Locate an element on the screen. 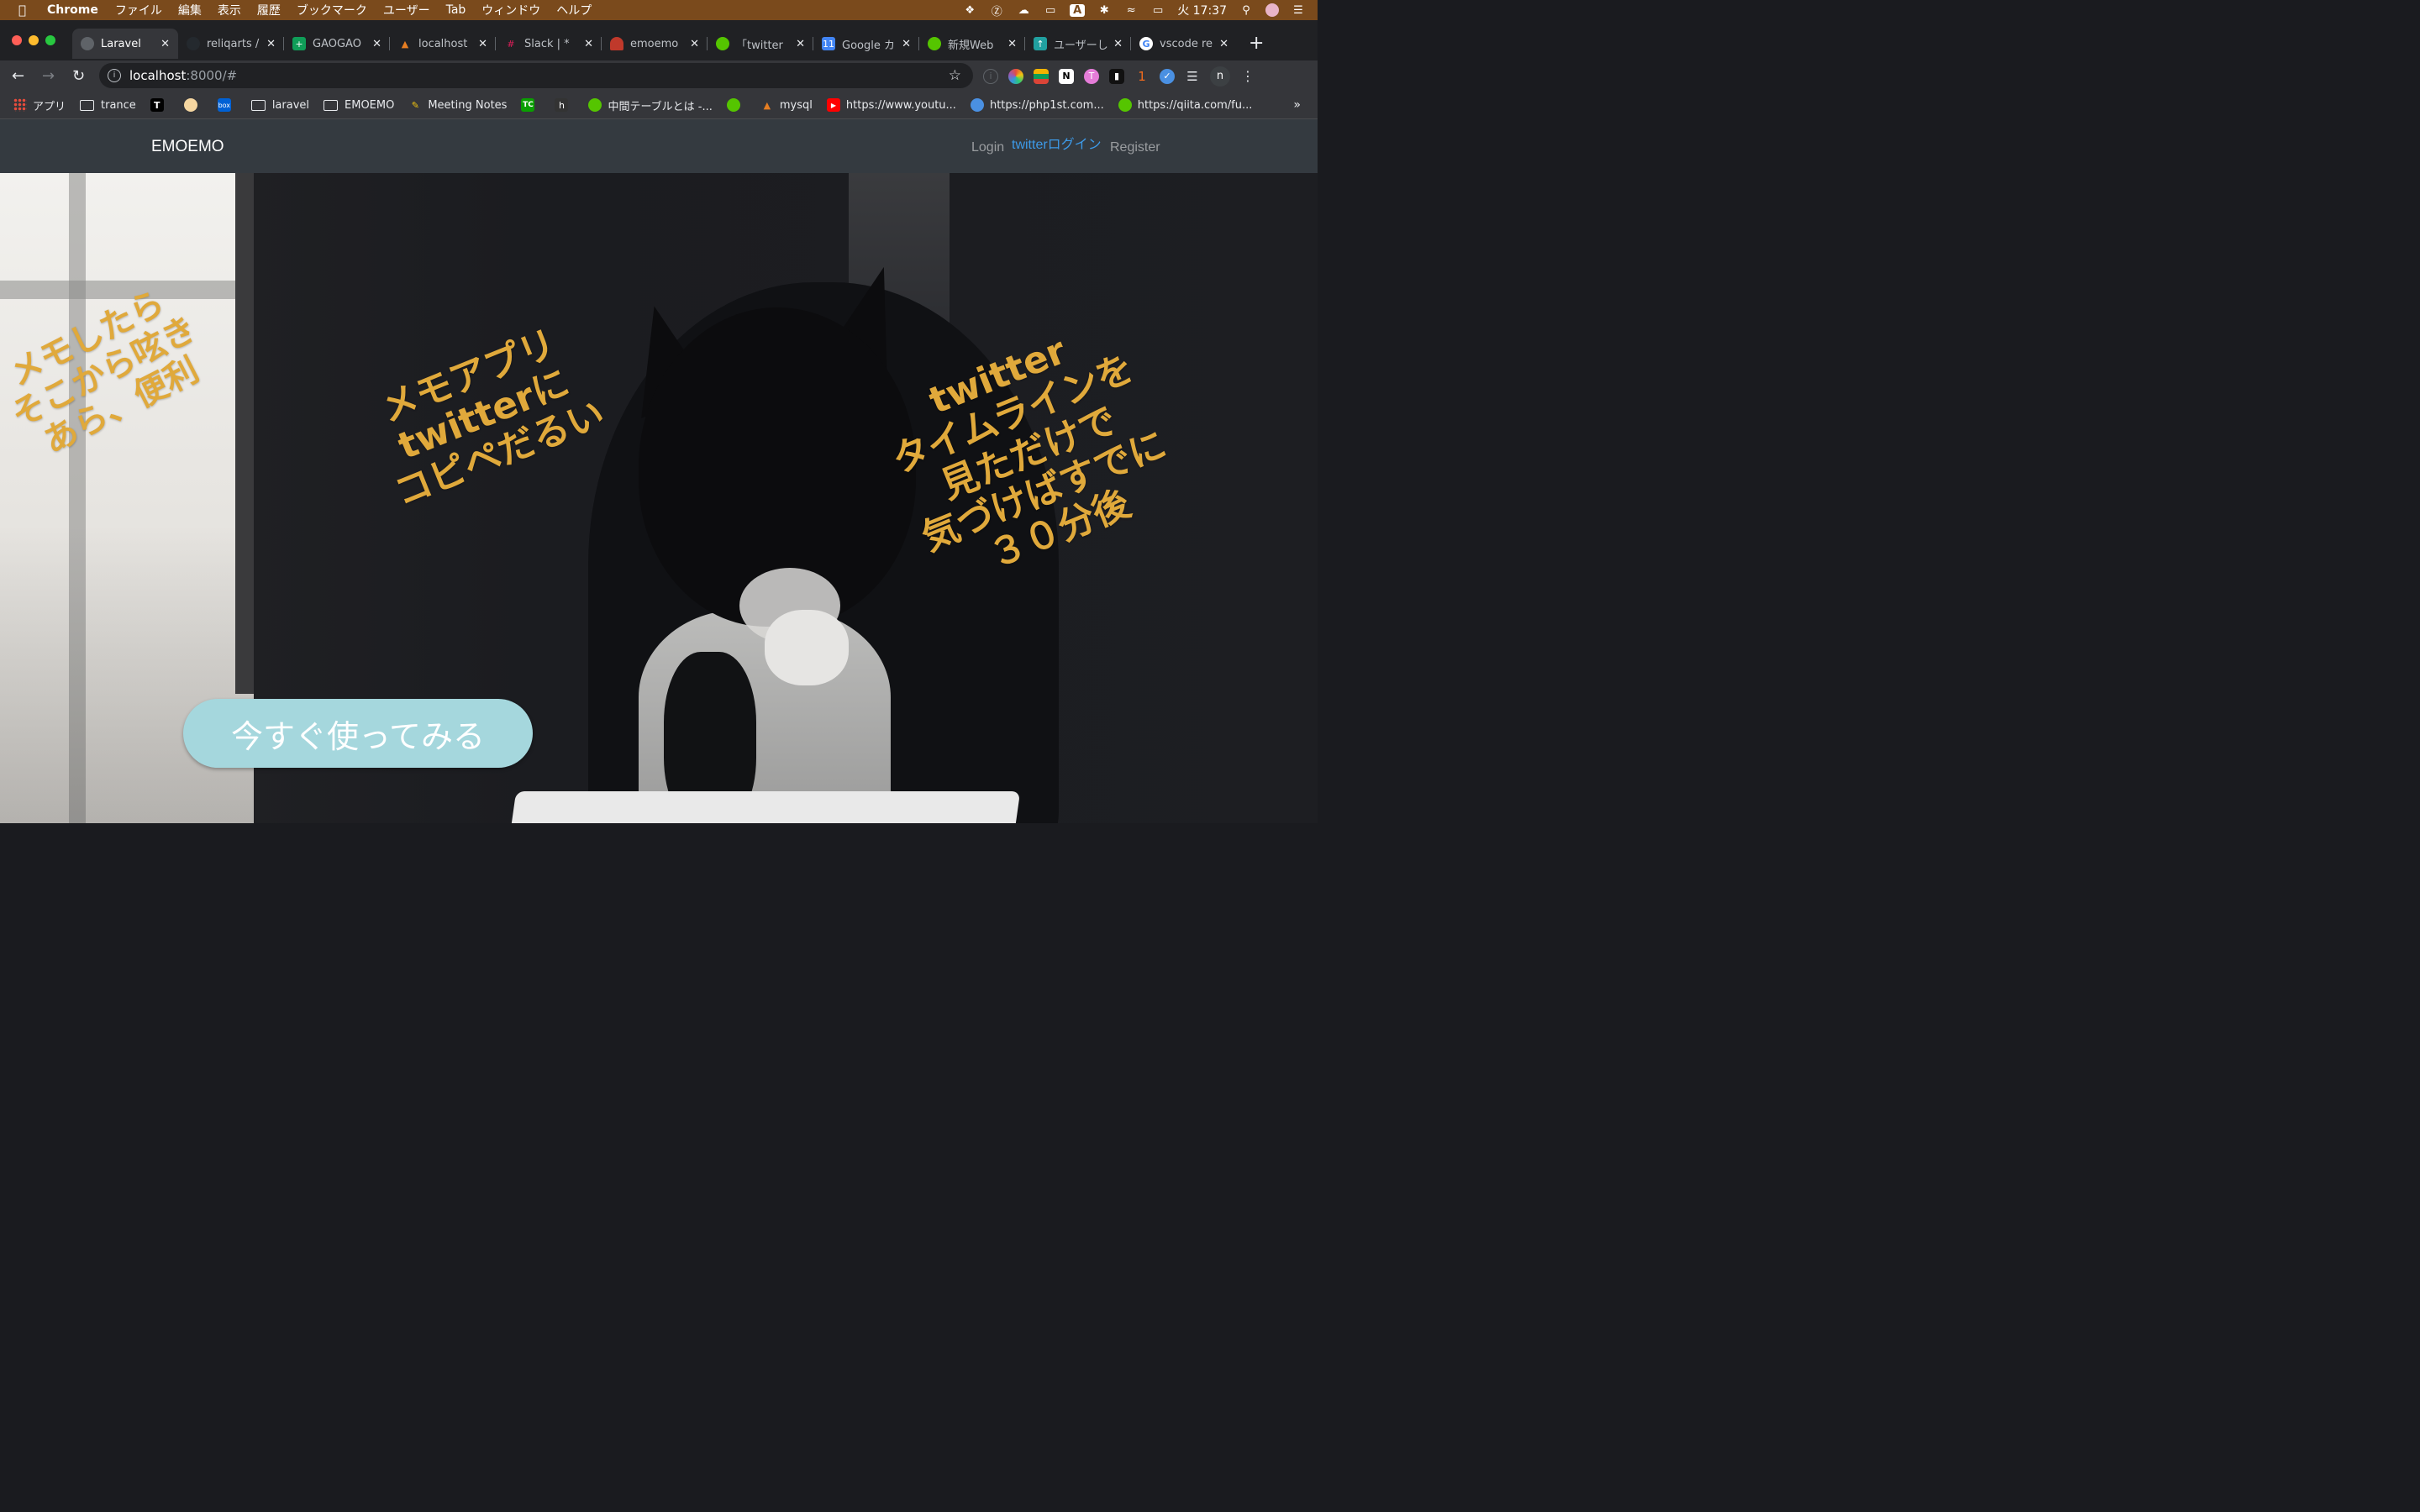 The height and width of the screenshot is (1512, 2420). maximize-window-icon is located at coordinates (50, 40).